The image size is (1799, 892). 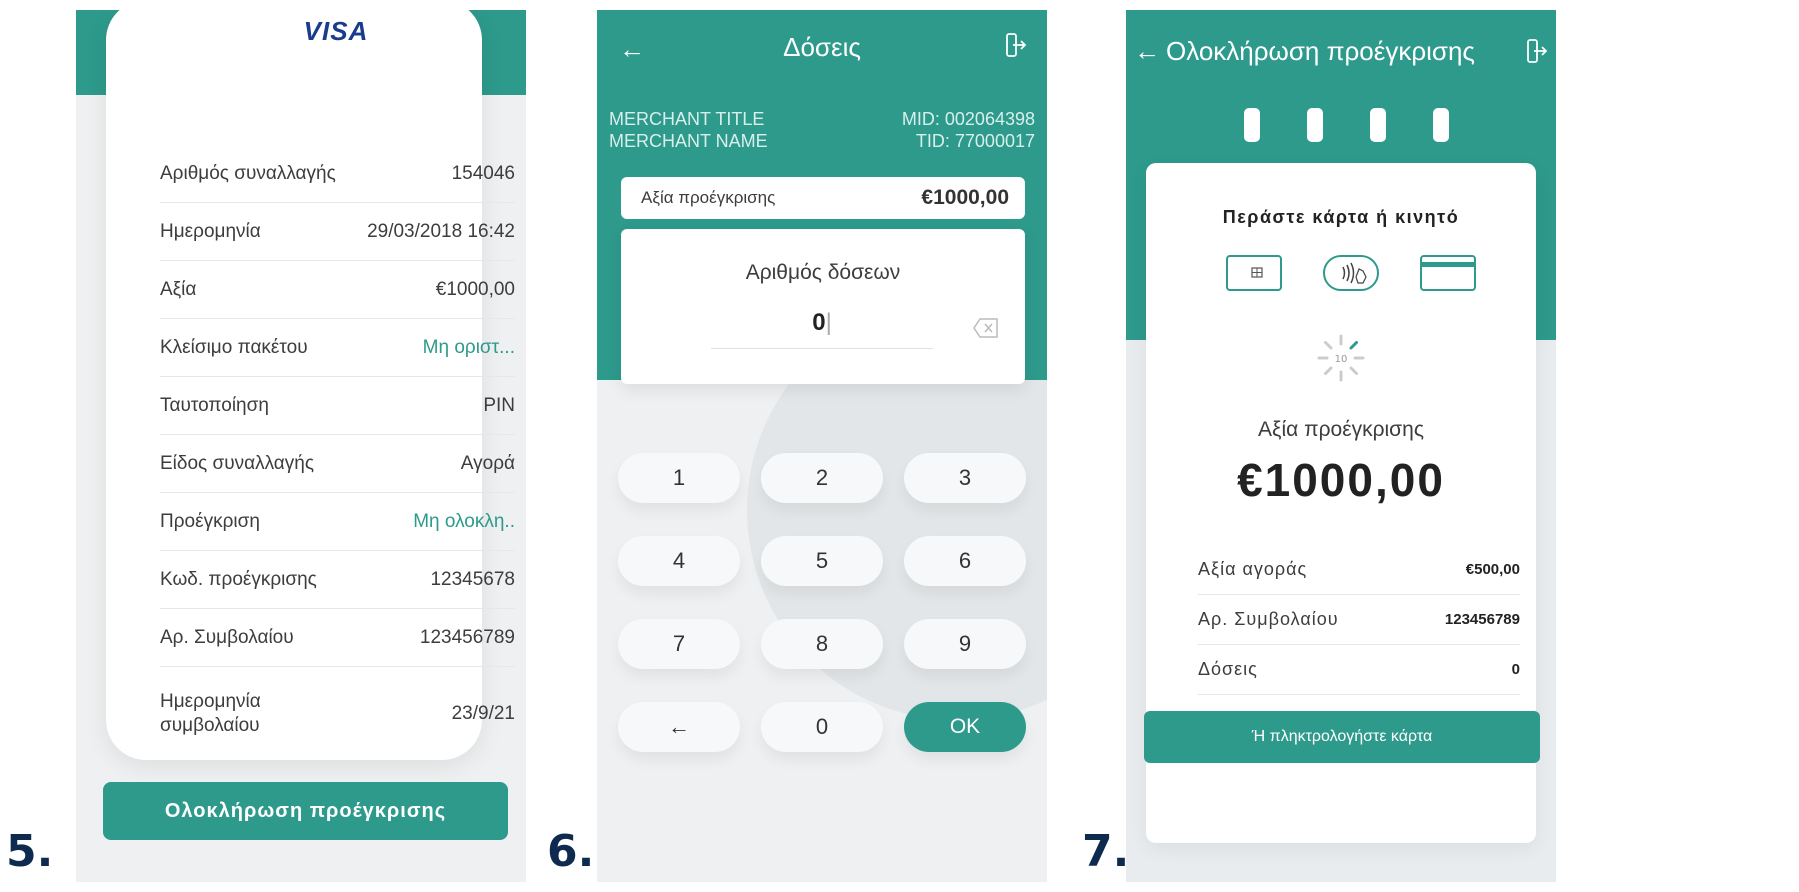 I want to click on header: ← Δόσεις, so click(x=822, y=50).